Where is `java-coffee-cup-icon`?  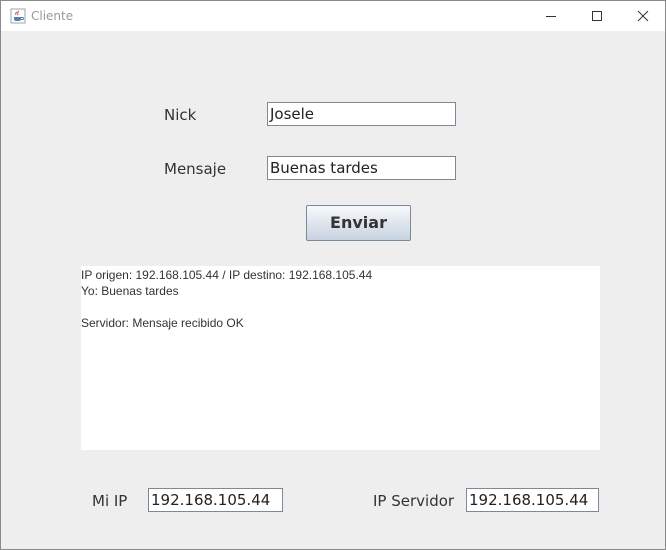 java-coffee-cup-icon is located at coordinates (18, 16).